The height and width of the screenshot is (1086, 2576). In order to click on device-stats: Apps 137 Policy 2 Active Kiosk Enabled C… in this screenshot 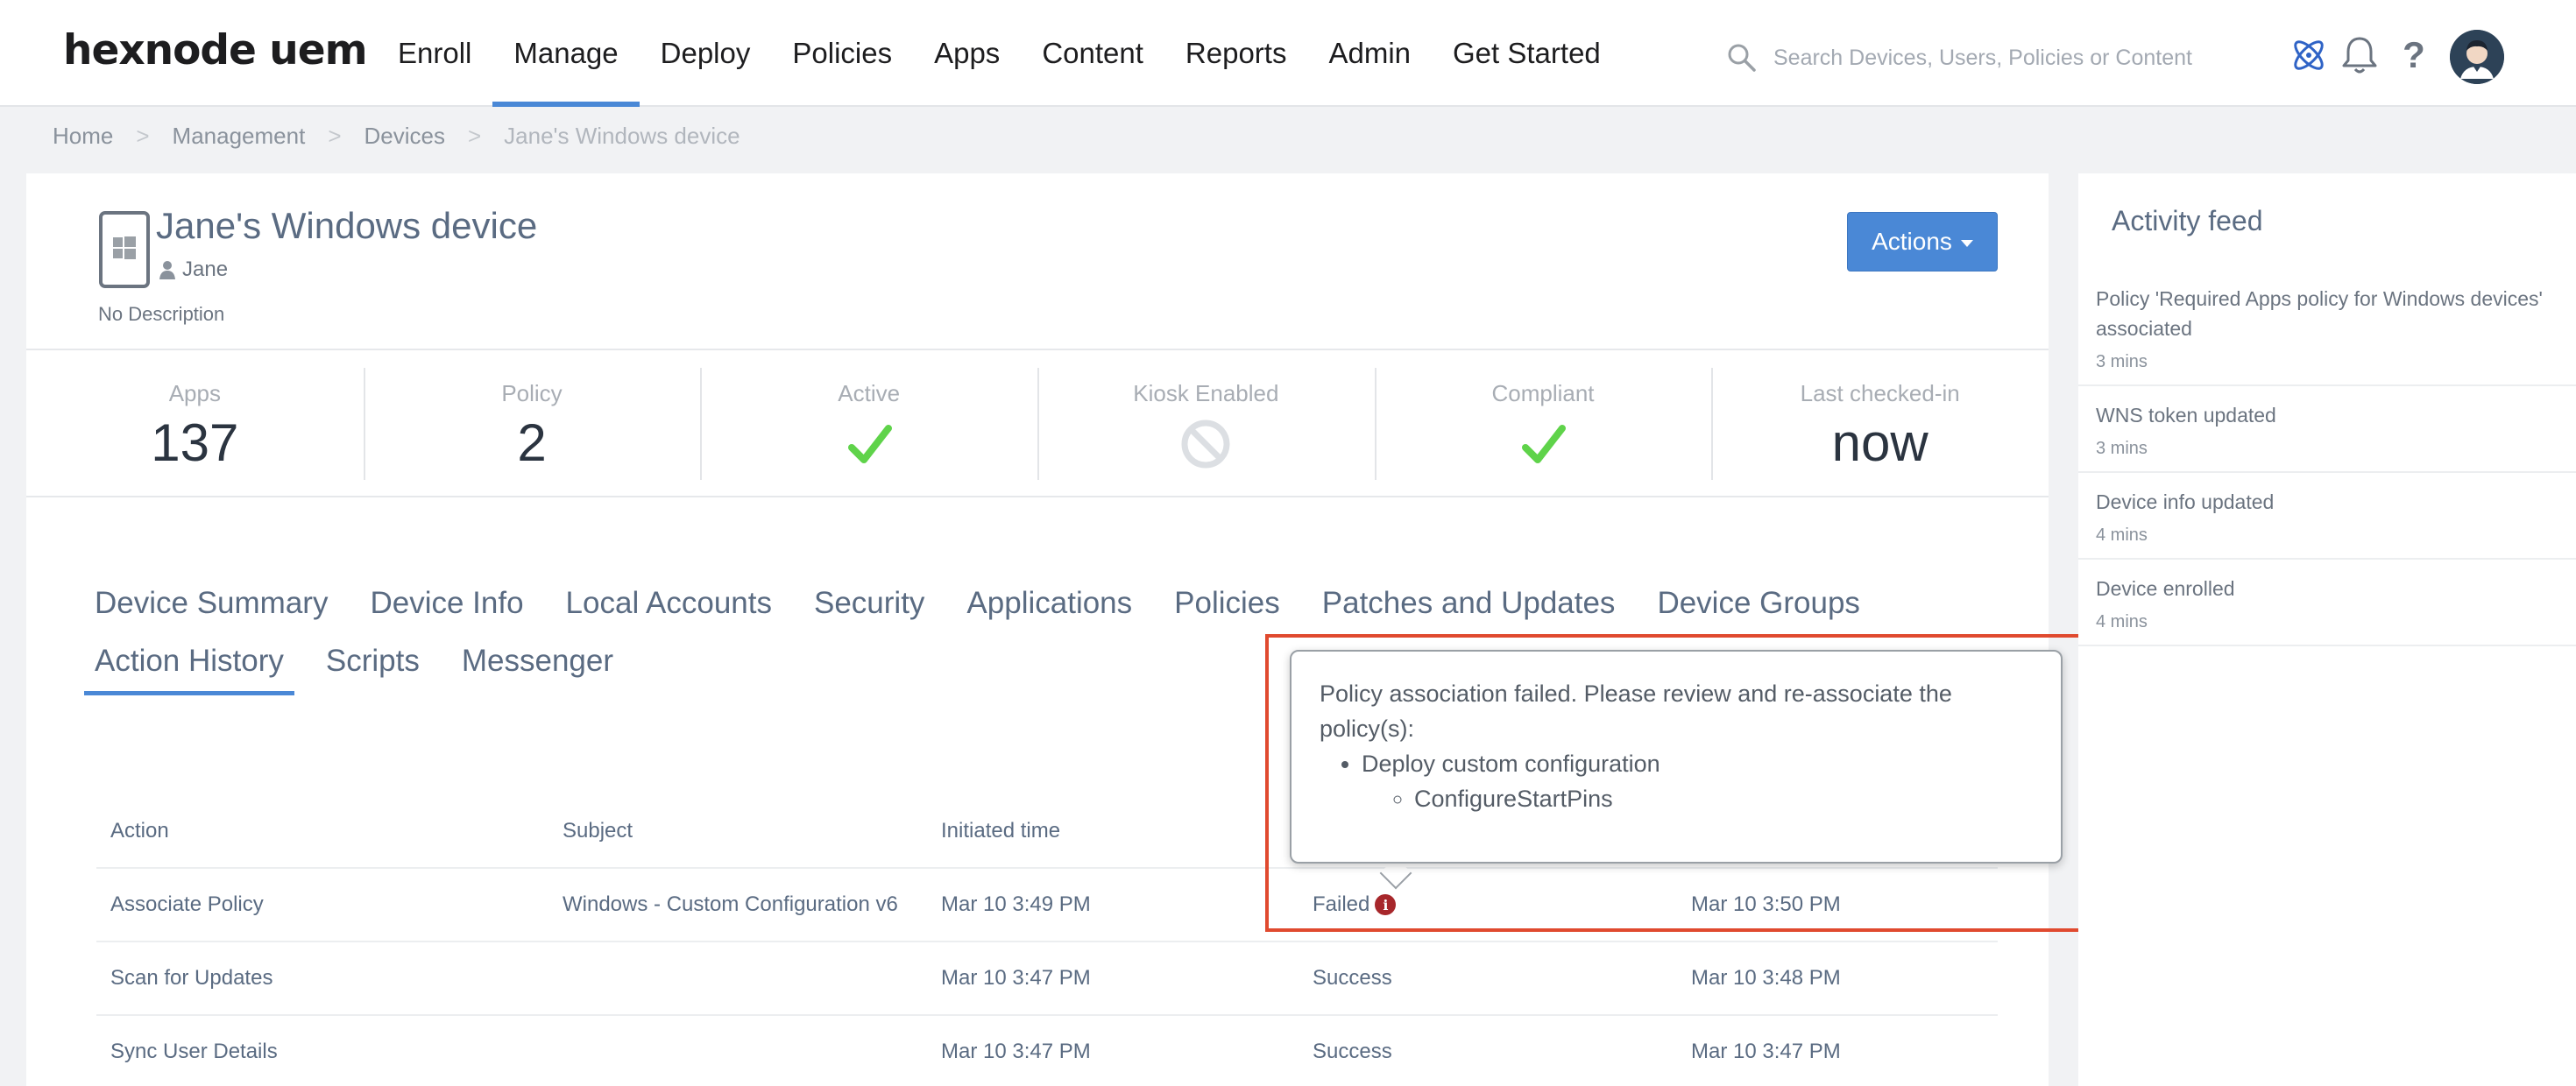, I will do `click(1037, 423)`.